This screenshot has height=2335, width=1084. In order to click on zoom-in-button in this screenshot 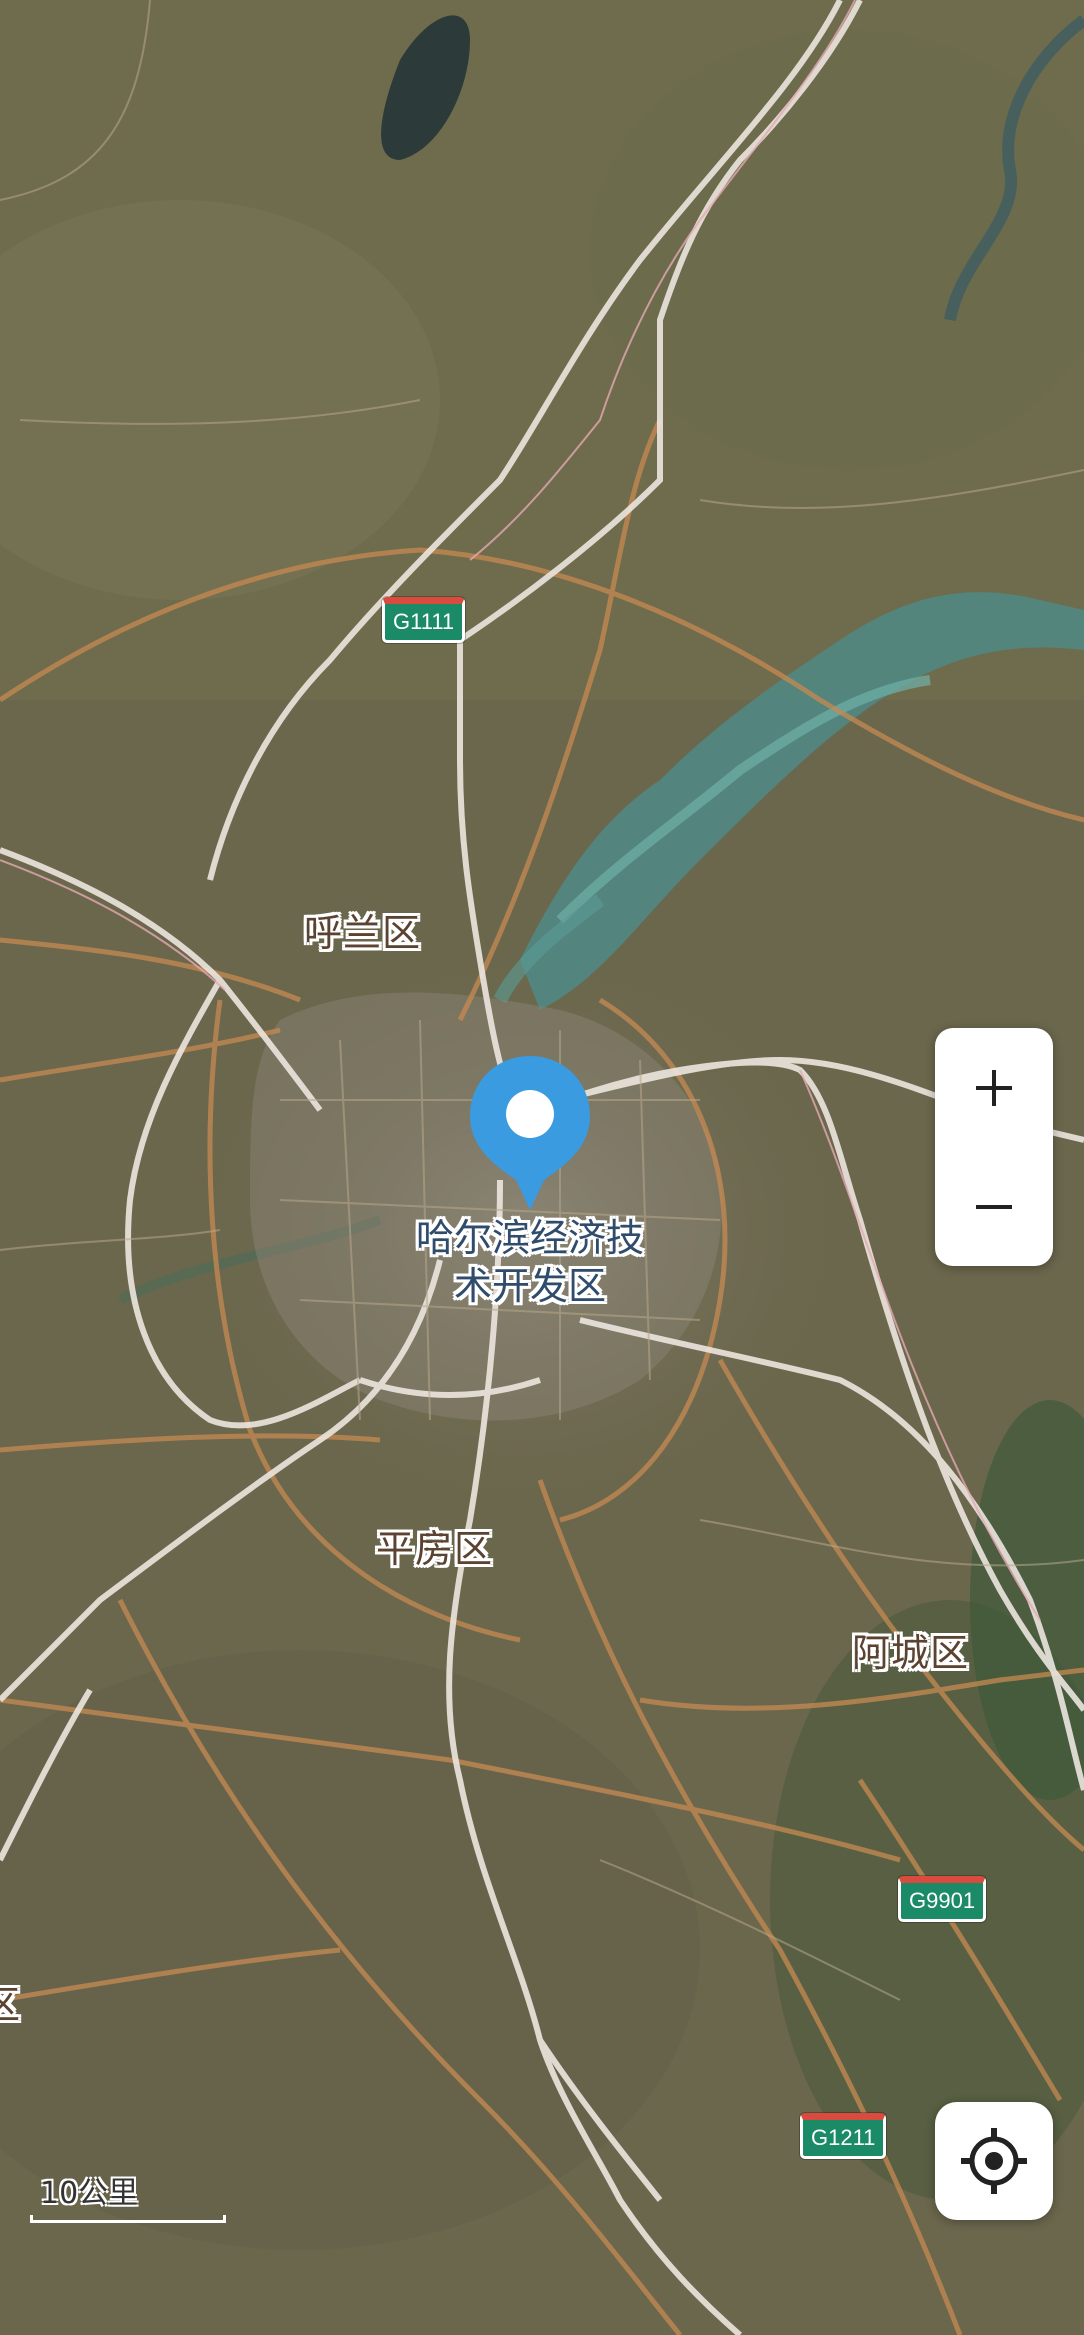, I will do `click(994, 1087)`.